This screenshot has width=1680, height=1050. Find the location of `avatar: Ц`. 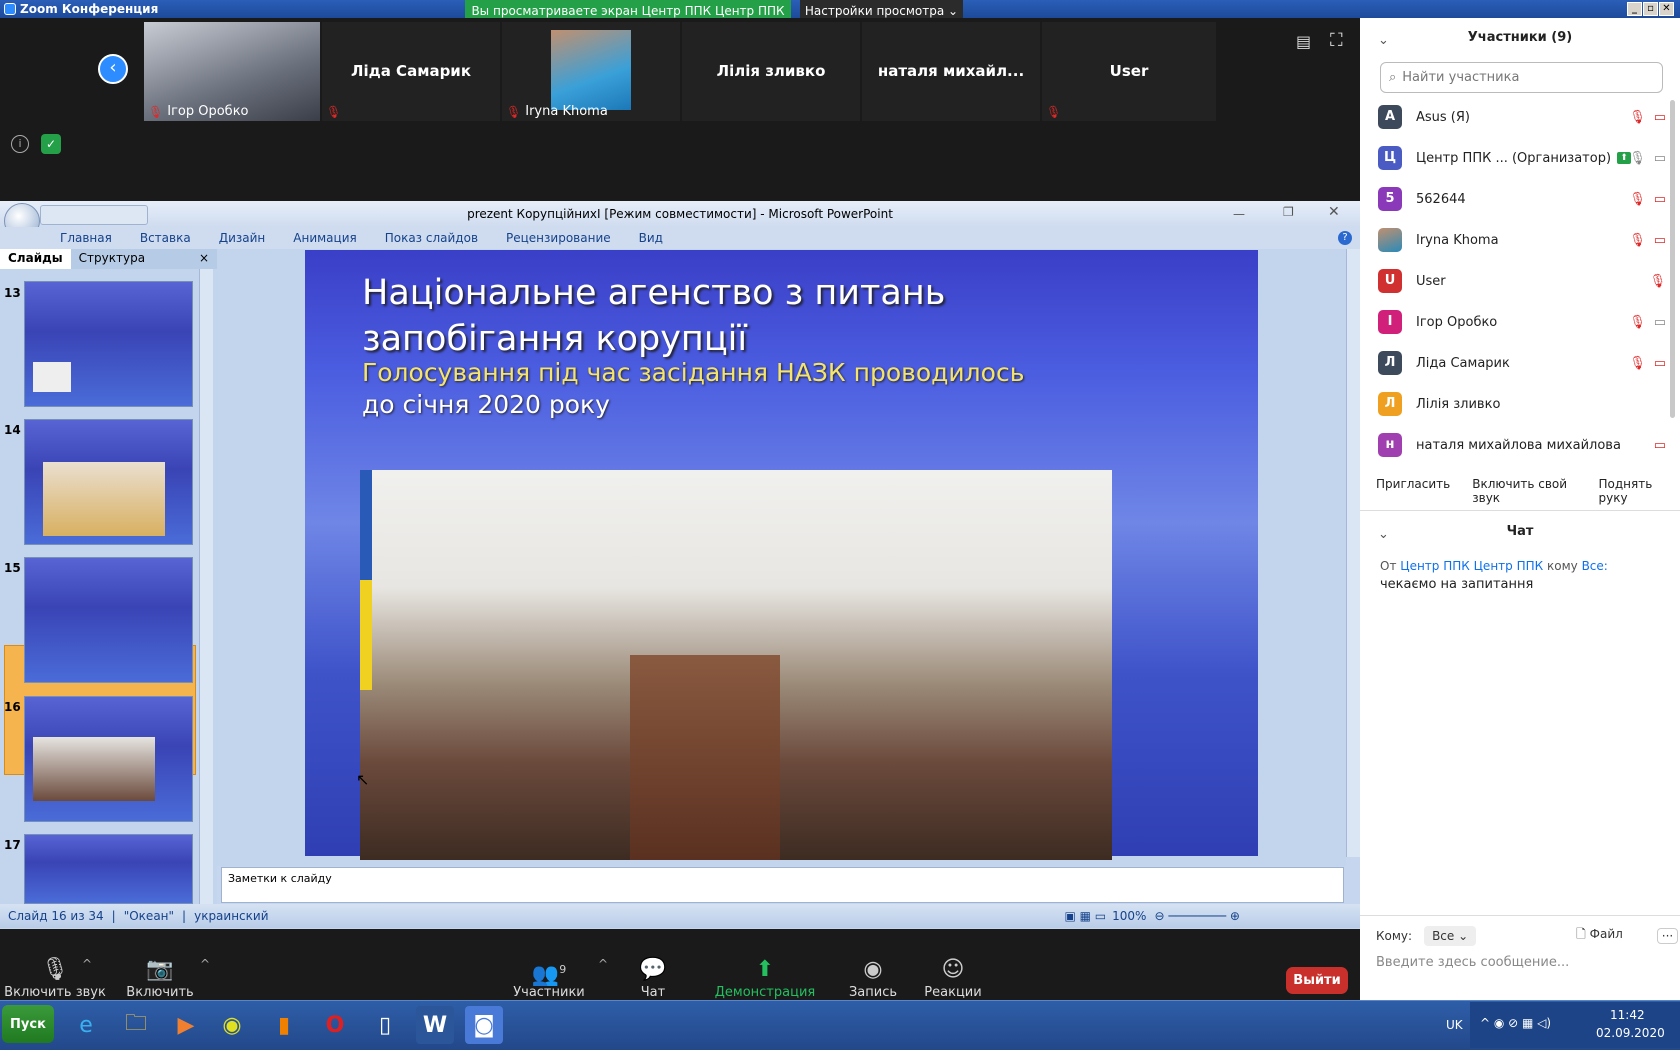

avatar: Ц is located at coordinates (1390, 158).